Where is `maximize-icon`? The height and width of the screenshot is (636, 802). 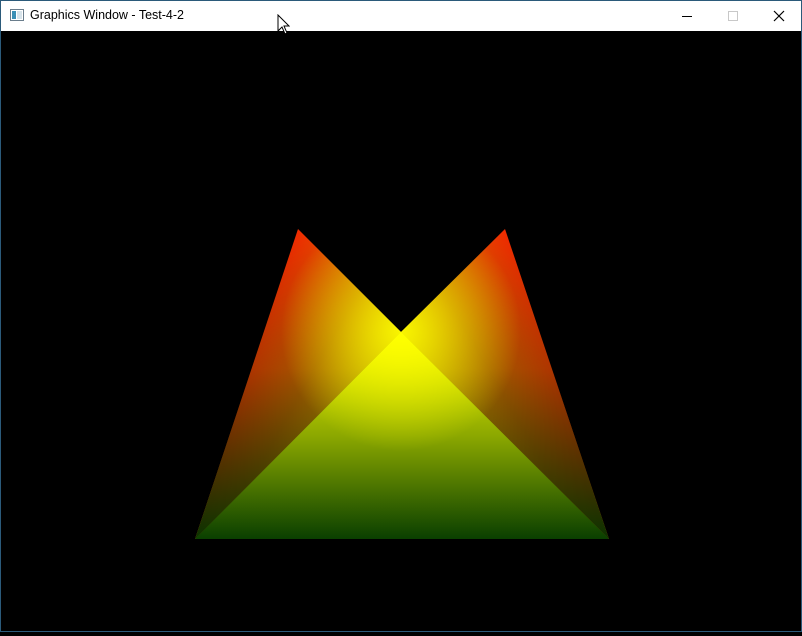 maximize-icon is located at coordinates (733, 16).